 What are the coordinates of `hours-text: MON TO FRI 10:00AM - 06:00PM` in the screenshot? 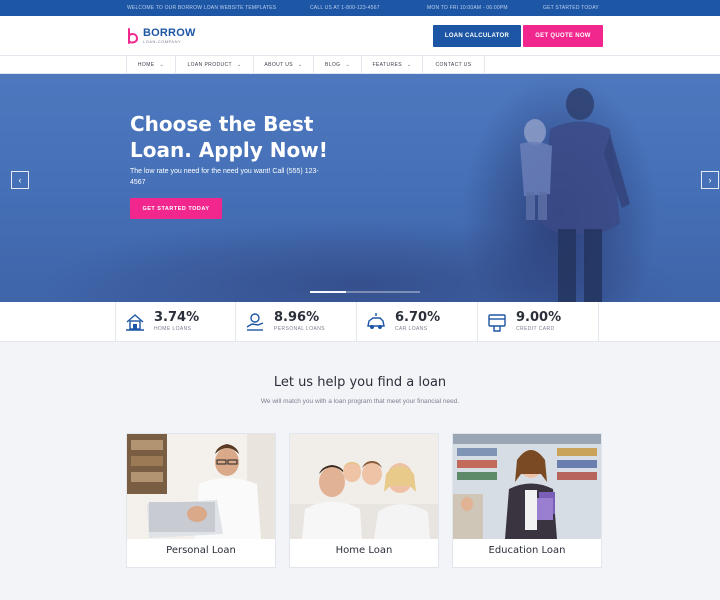 It's located at (467, 8).